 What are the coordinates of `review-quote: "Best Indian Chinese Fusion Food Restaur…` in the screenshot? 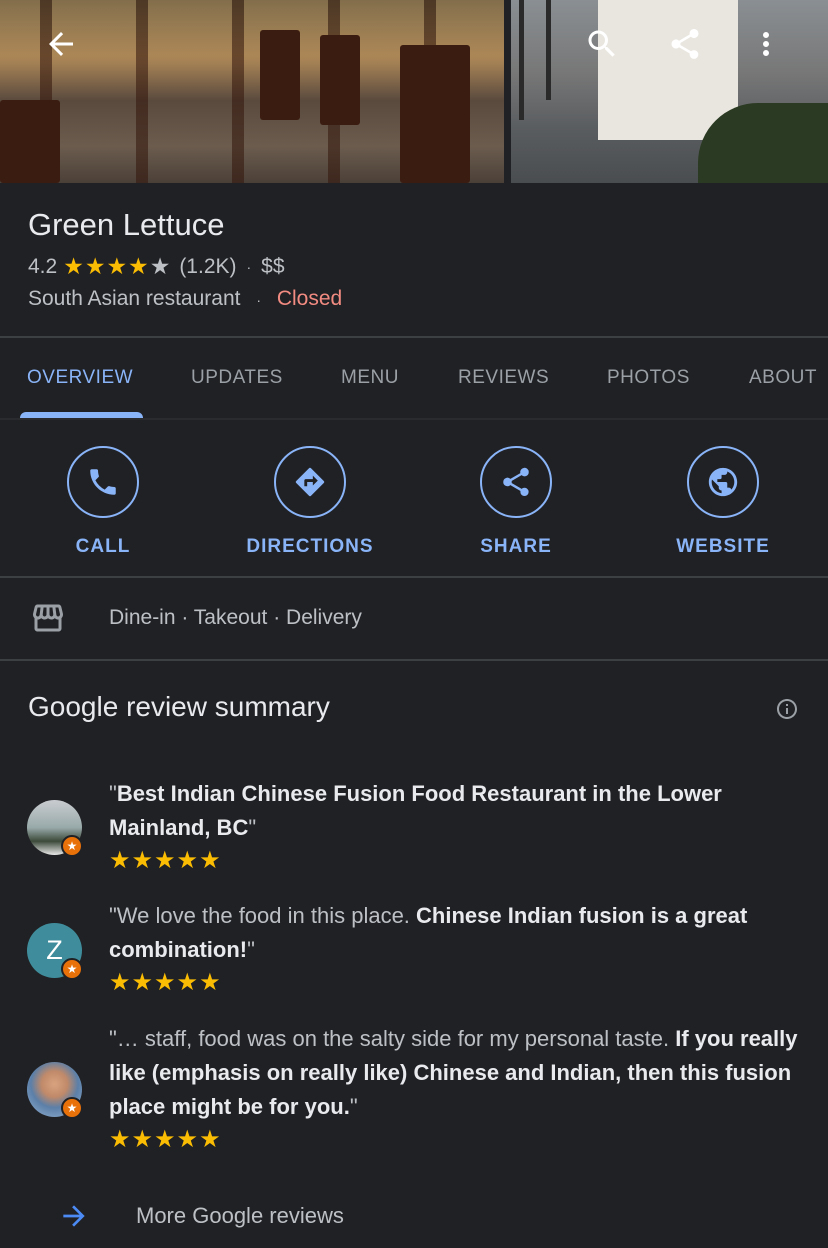 It's located at (454, 811).